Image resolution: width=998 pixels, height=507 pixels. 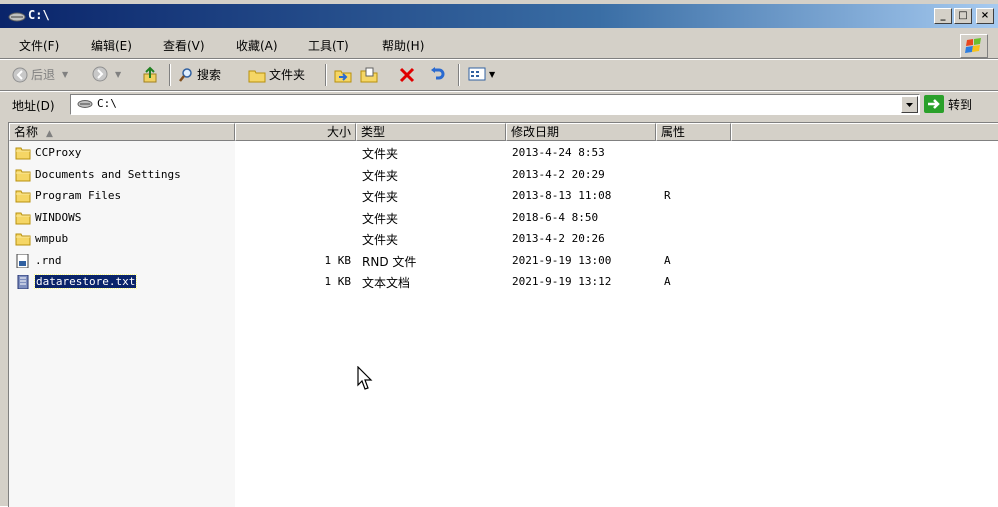 What do you see at coordinates (864, 132) in the screenshot?
I see `column-header-empty` at bounding box center [864, 132].